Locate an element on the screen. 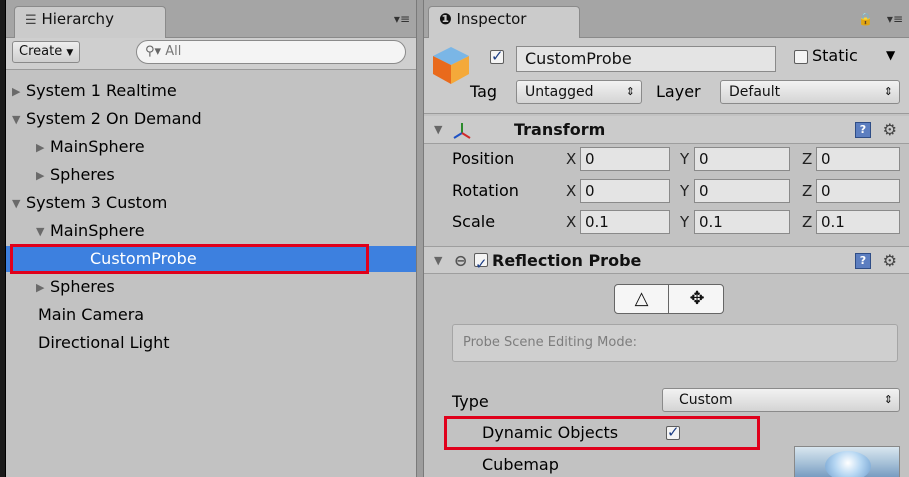  layer-dropdown: Default ⇕ is located at coordinates (810, 92).